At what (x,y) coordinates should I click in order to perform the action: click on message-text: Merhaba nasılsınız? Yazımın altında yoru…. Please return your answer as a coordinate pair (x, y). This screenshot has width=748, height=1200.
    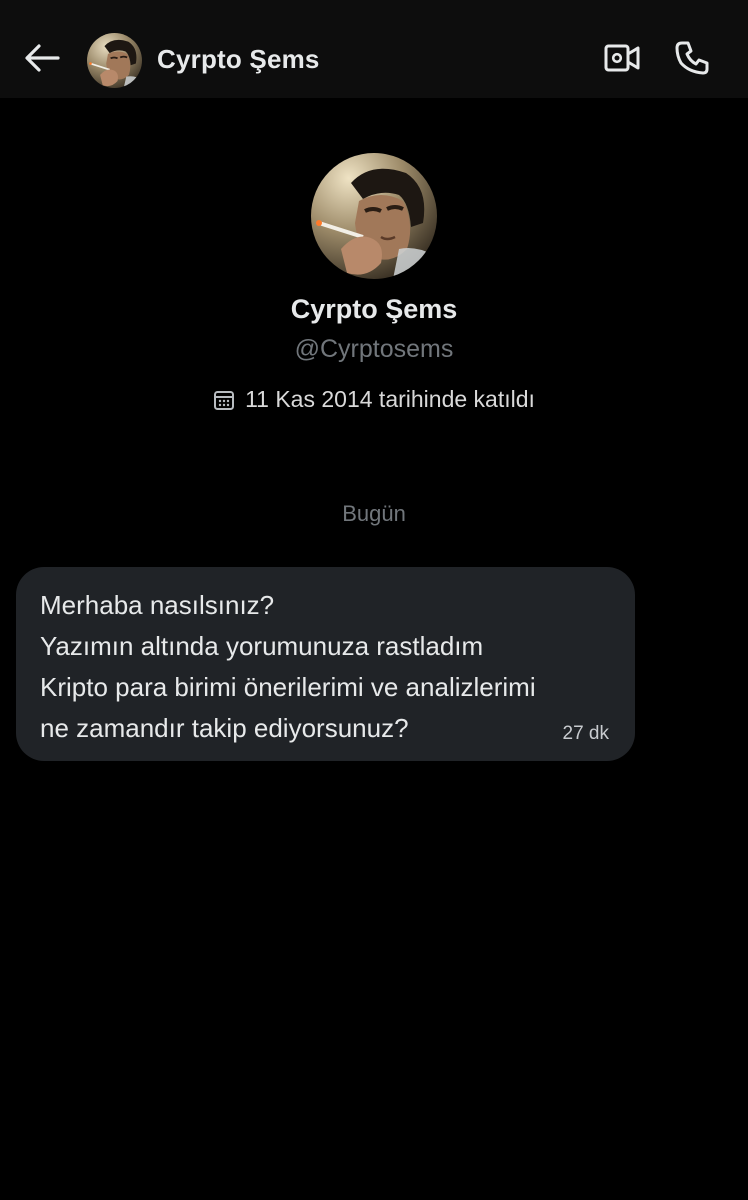
    Looking at the image, I should click on (288, 667).